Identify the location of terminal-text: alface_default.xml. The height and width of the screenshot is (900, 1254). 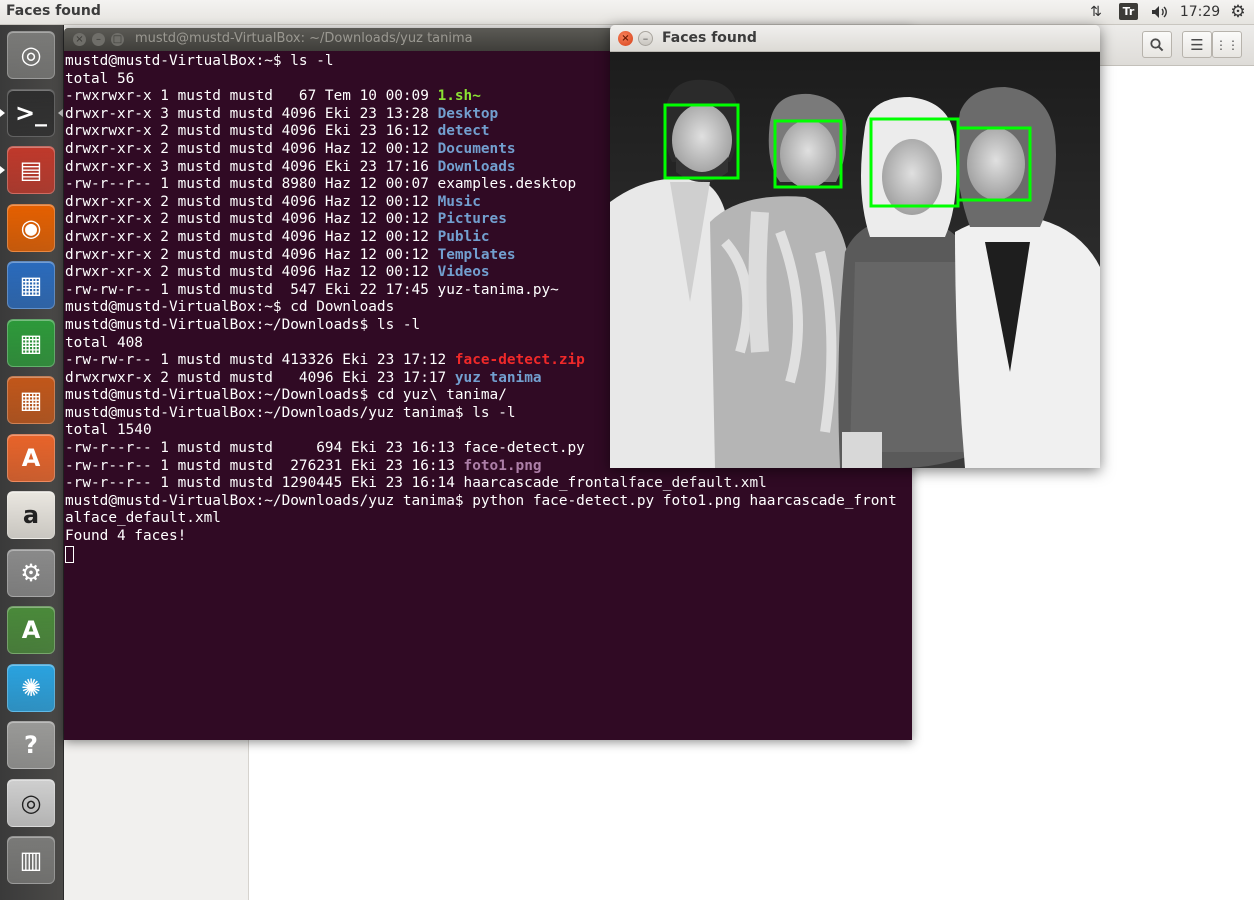
(143, 518).